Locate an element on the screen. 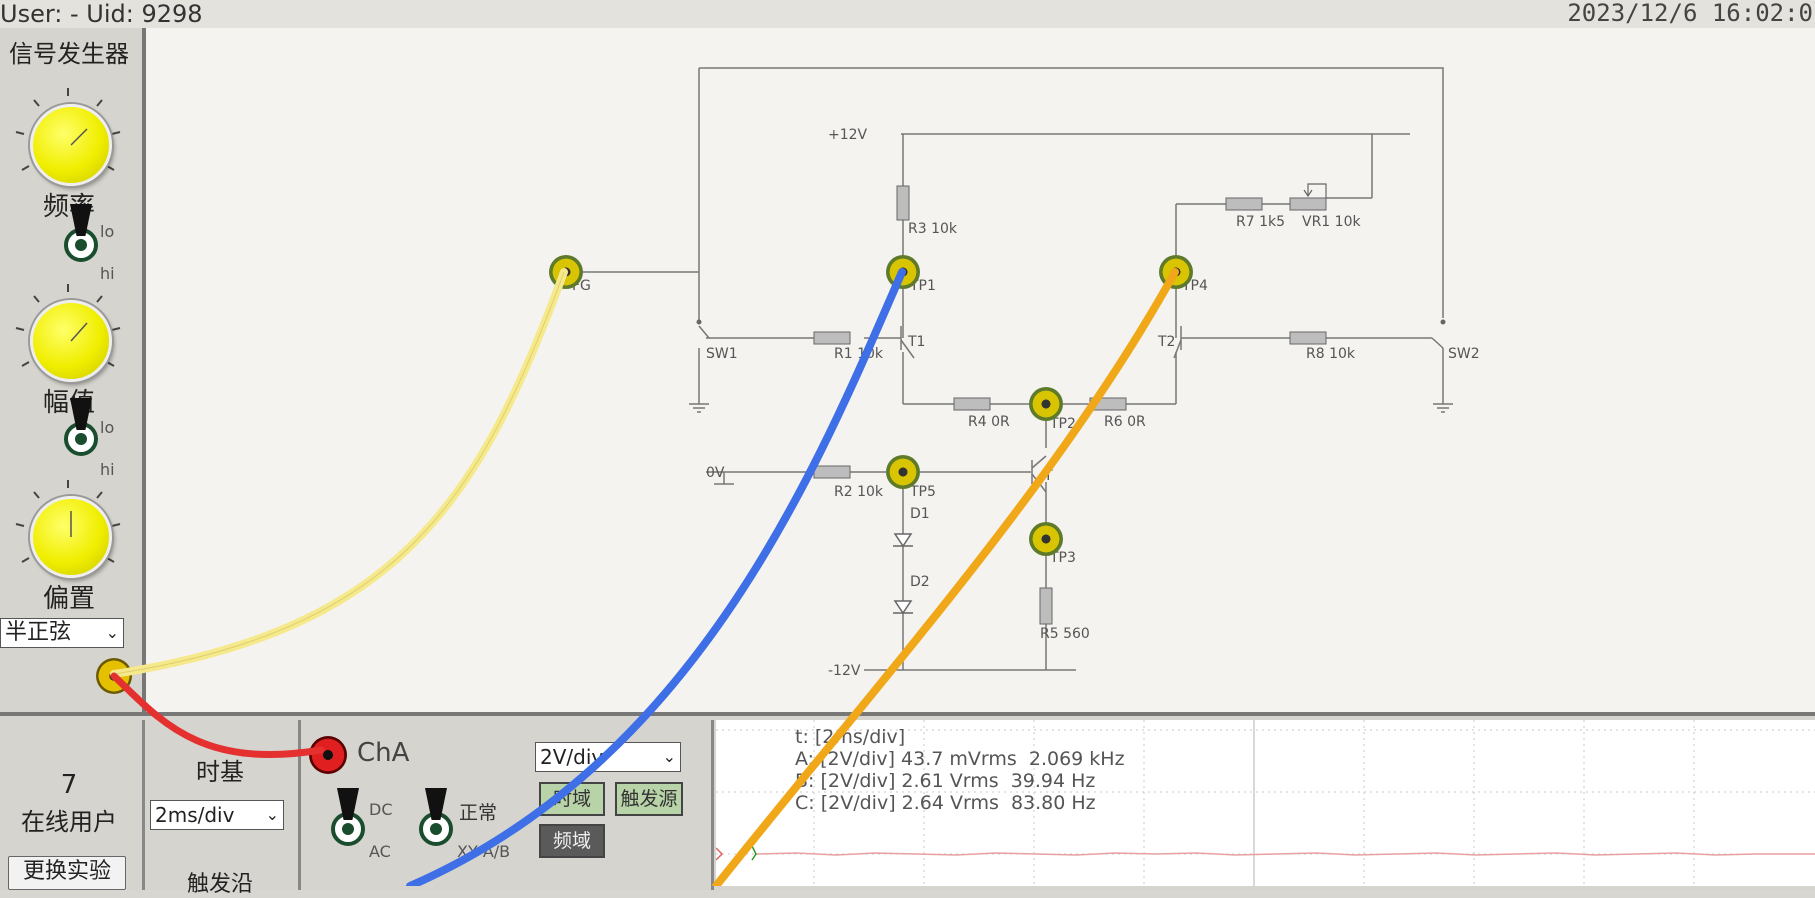  freq-toggle-lo-label: lo is located at coordinates (107, 231).